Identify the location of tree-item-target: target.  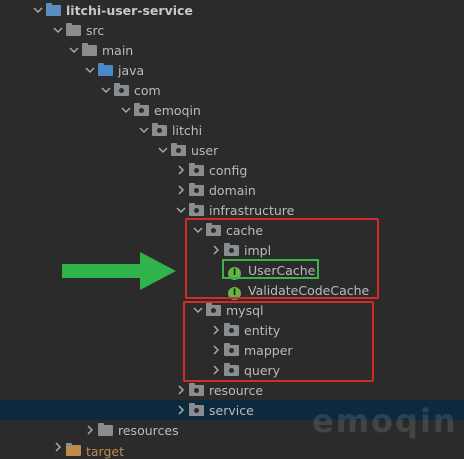
(232, 449).